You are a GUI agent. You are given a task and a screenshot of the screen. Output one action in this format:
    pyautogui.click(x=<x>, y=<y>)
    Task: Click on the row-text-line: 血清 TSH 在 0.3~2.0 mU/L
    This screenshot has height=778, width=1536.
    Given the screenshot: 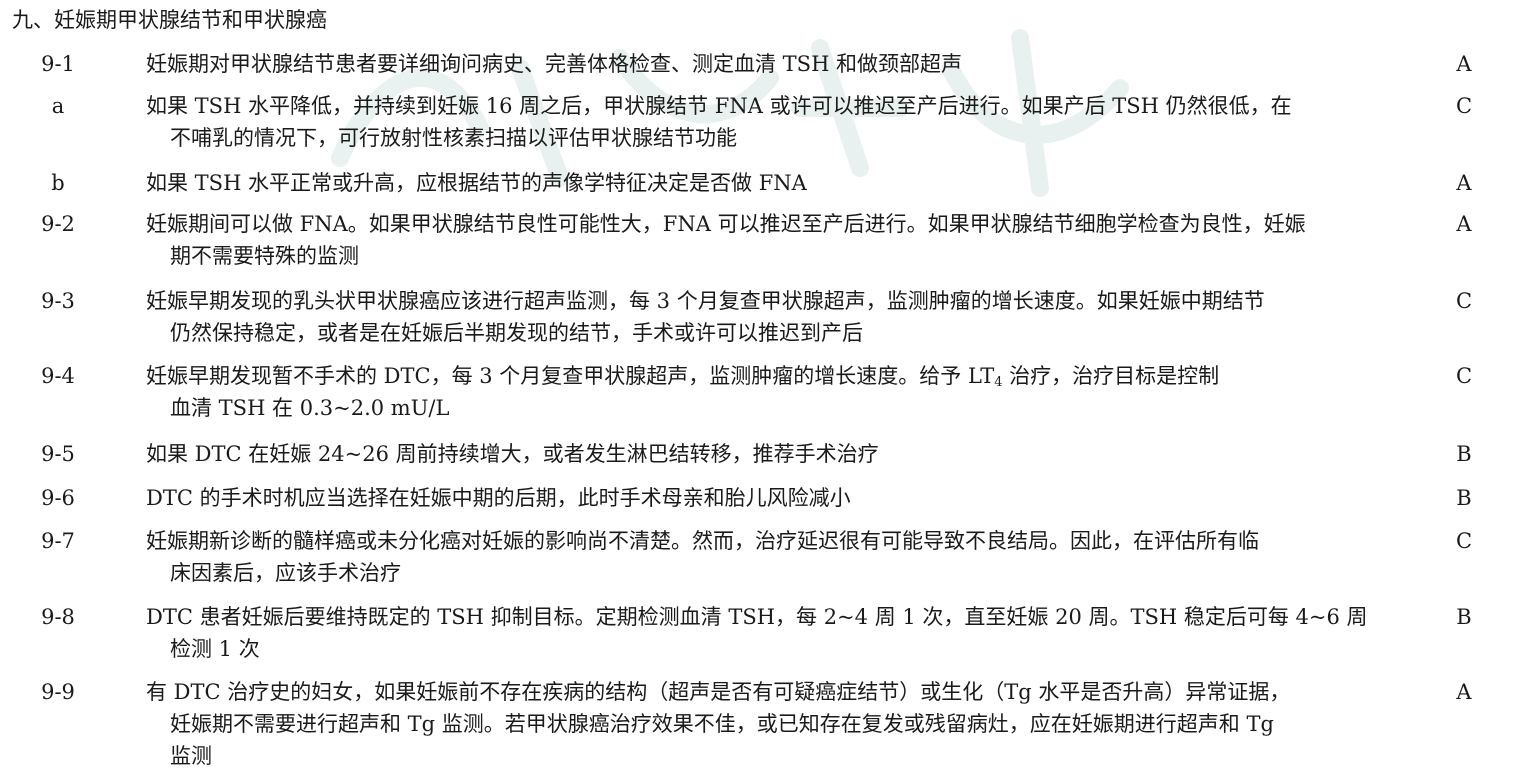 What is the action you would take?
    pyautogui.click(x=310, y=408)
    